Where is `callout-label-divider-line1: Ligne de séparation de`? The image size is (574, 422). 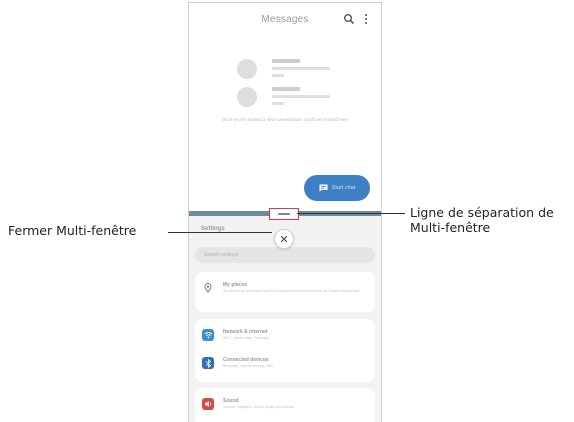 callout-label-divider-line1: Ligne de séparation de is located at coordinates (482, 212).